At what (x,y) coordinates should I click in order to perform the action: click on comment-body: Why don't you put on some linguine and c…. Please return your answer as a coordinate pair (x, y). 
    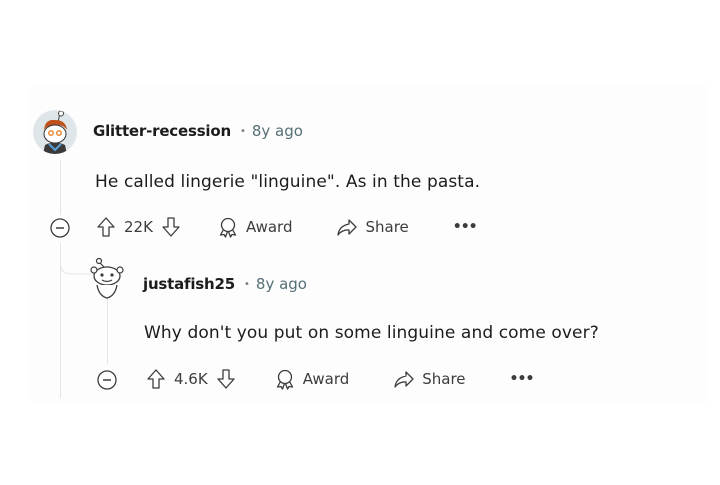
    Looking at the image, I should click on (371, 333).